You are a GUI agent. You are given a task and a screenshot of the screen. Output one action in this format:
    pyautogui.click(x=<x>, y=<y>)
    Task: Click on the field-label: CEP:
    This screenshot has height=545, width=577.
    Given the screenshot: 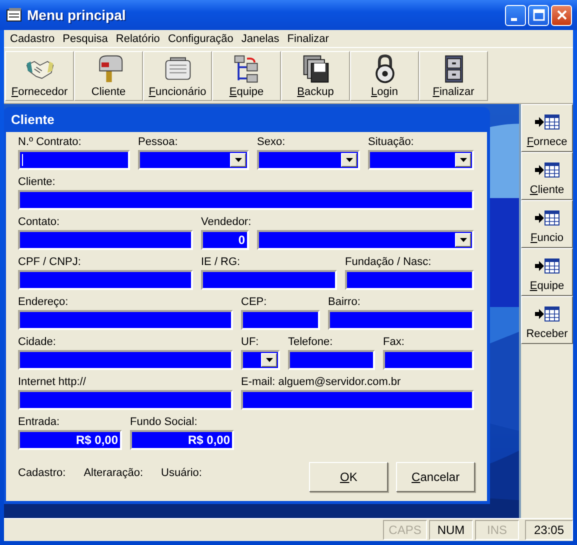 What is the action you would take?
    pyautogui.click(x=254, y=303)
    